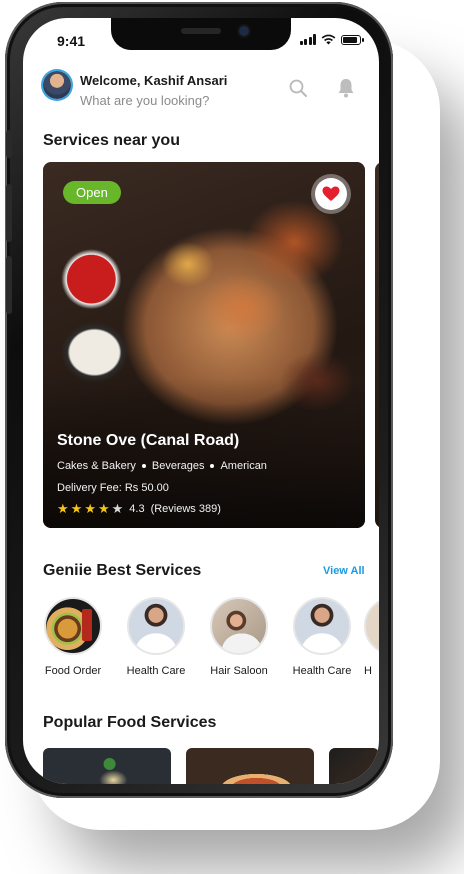 Image resolution: width=464 pixels, height=874 pixels. What do you see at coordinates (352, 39) in the screenshot?
I see `battery-icon` at bounding box center [352, 39].